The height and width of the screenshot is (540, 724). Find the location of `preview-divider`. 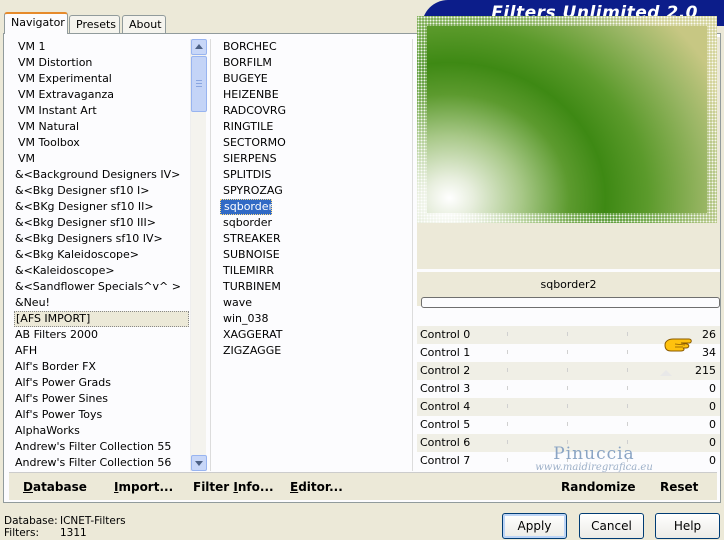

preview-divider is located at coordinates (412, 255).